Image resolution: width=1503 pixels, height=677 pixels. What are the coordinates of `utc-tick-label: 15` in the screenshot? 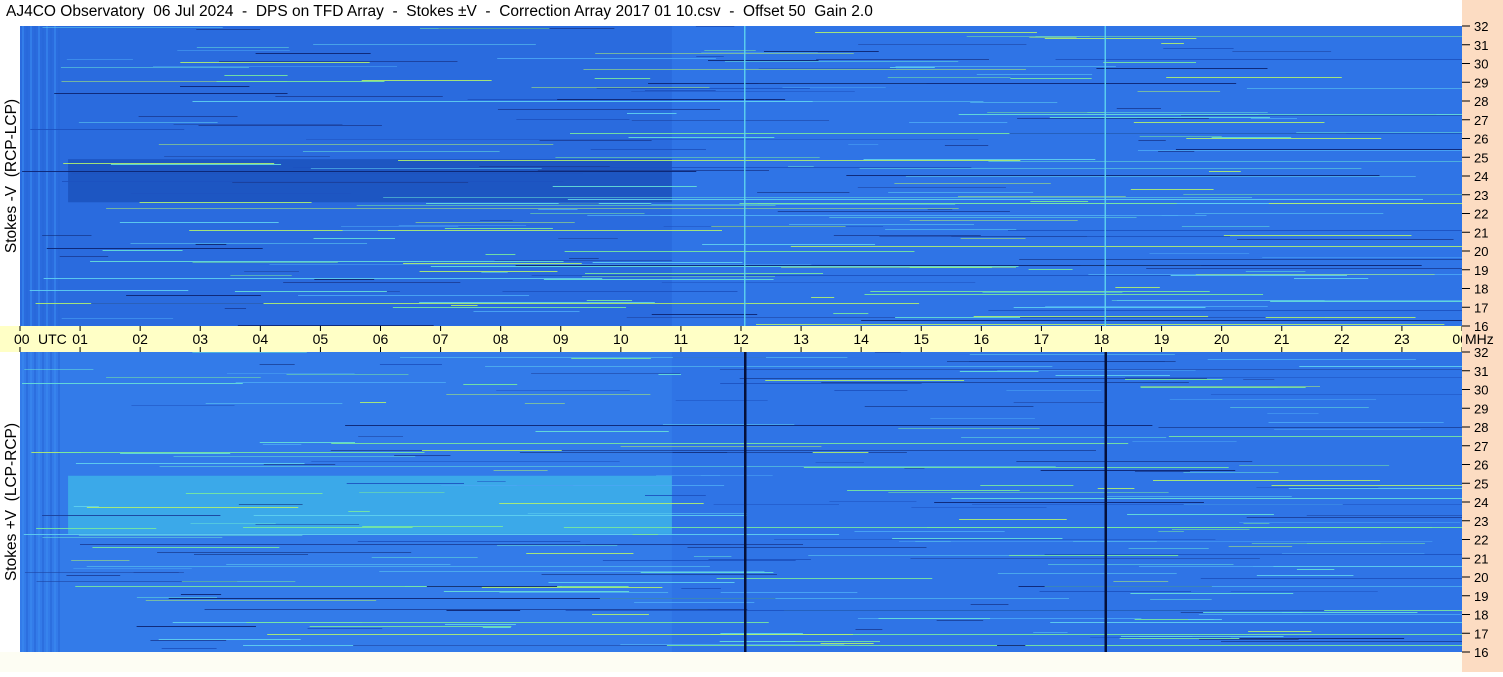 It's located at (921, 339).